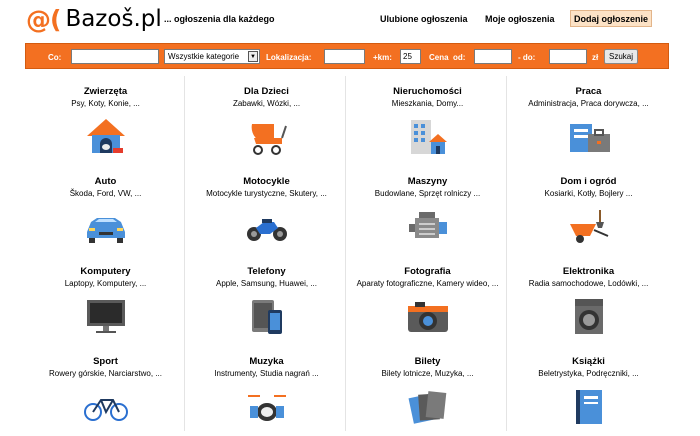 This screenshot has width=700, height=436. I want to click on category-title: Muzyka, so click(266, 361).